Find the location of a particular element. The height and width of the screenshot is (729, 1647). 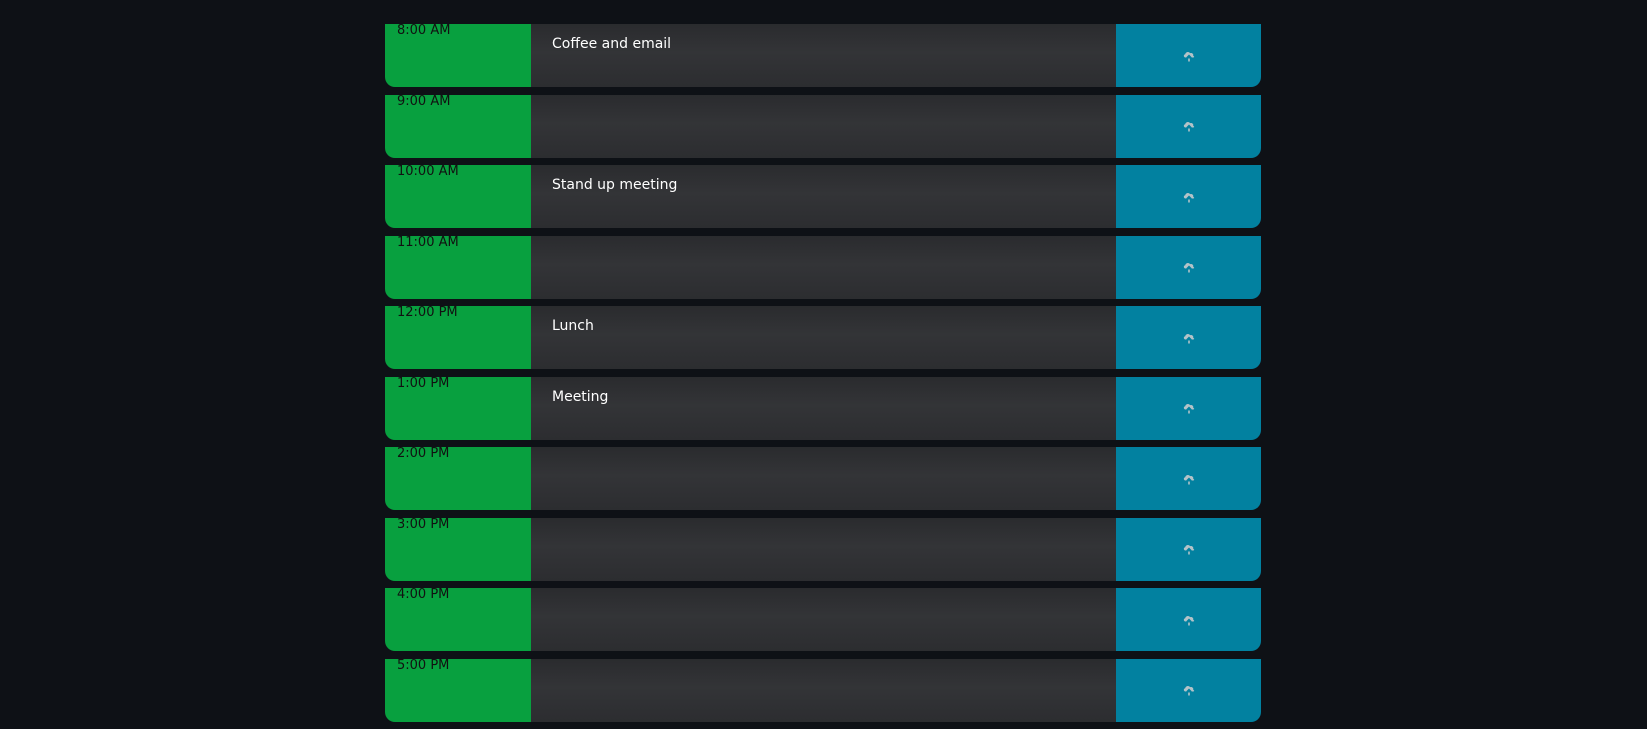

time-block-row: 1:00 PM is located at coordinates (823, 408).